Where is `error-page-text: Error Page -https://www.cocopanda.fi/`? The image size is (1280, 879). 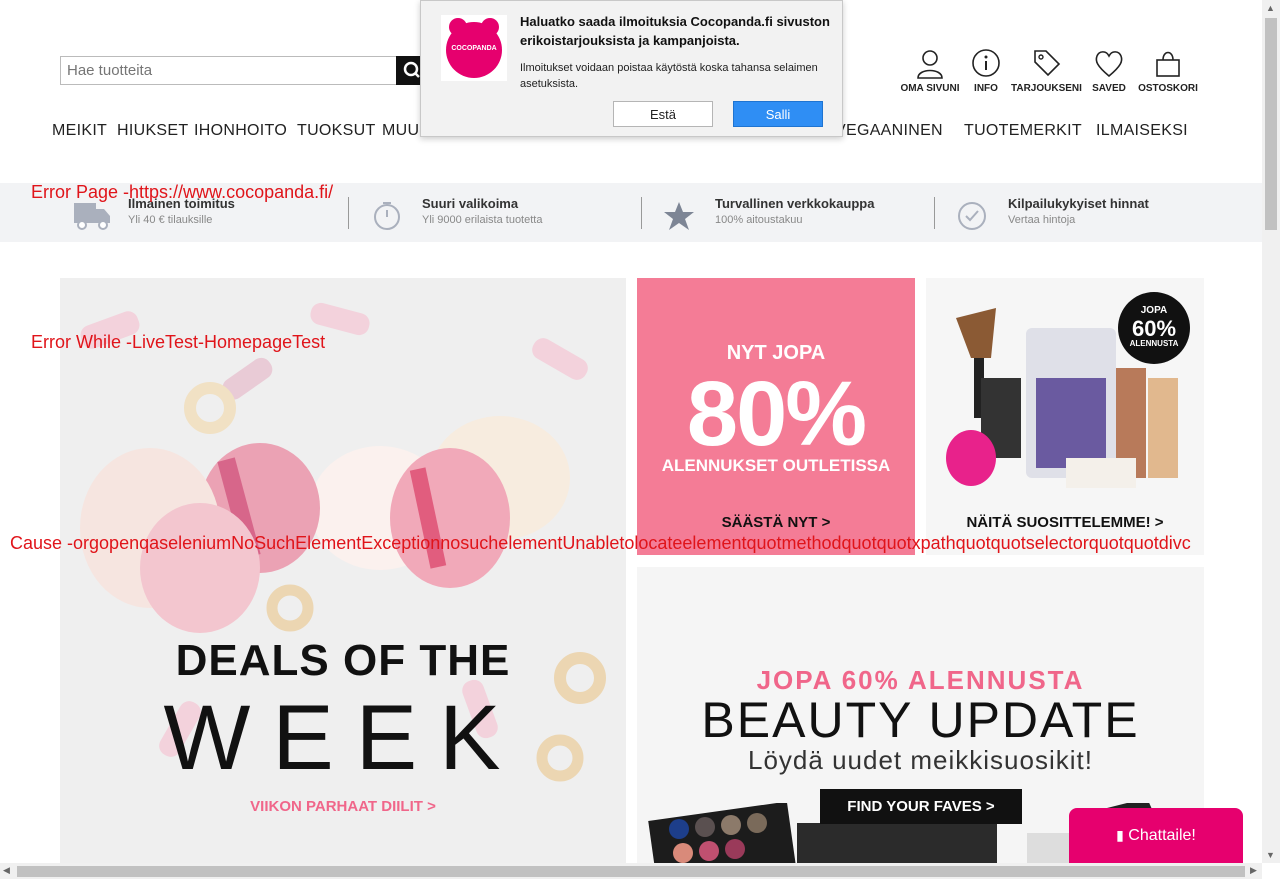 error-page-text: Error Page -https://www.cocopanda.fi/ is located at coordinates (182, 192).